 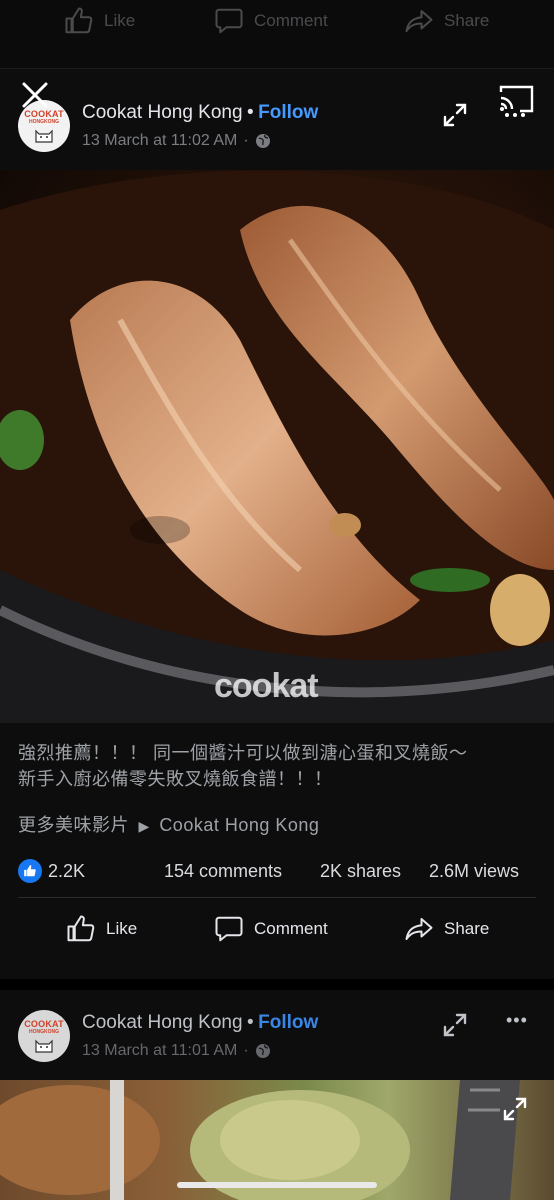 I want to click on like-button: Like, so click(x=101, y=929).